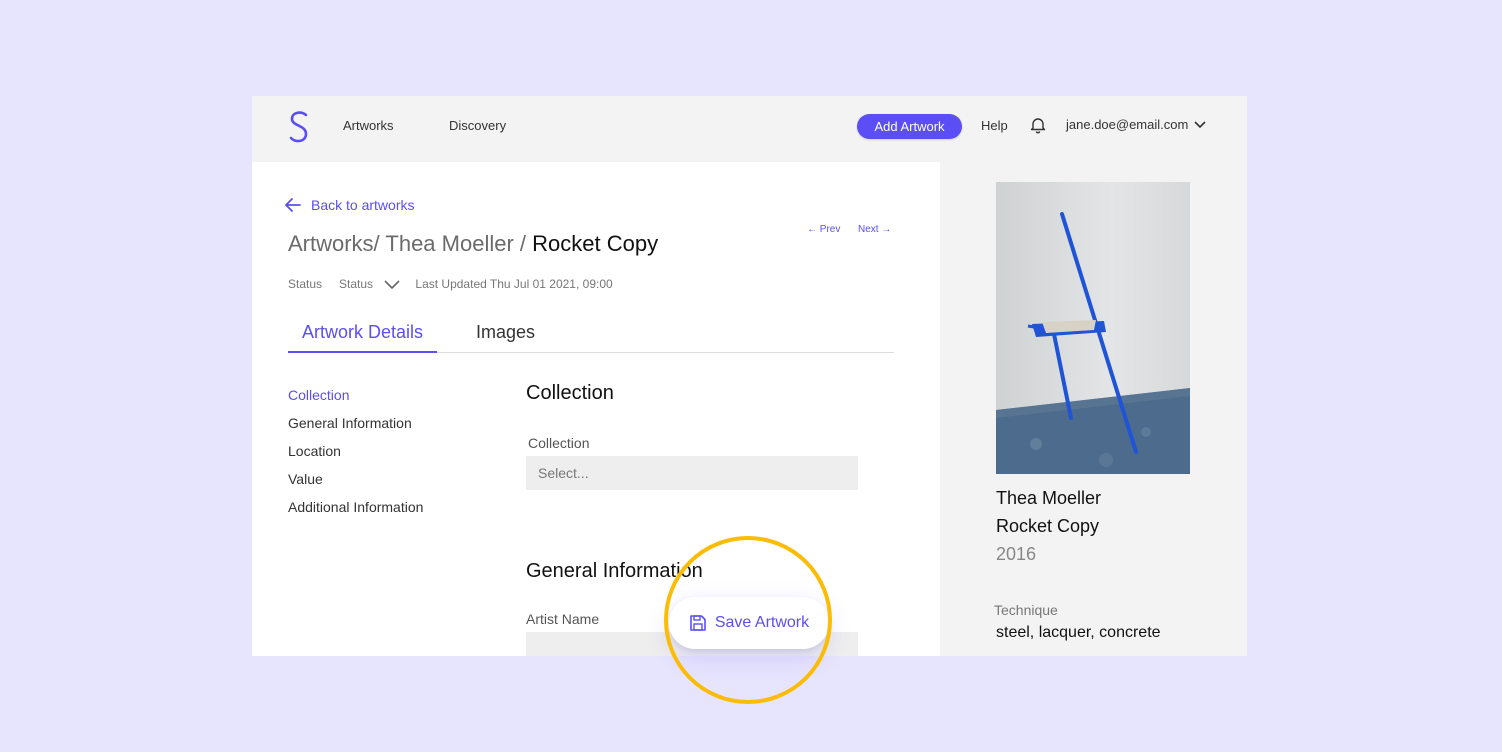 The image size is (1502, 752). Describe the element at coordinates (1078, 632) in the screenshot. I see `technique-value: steel, lacquer, concrete` at that location.